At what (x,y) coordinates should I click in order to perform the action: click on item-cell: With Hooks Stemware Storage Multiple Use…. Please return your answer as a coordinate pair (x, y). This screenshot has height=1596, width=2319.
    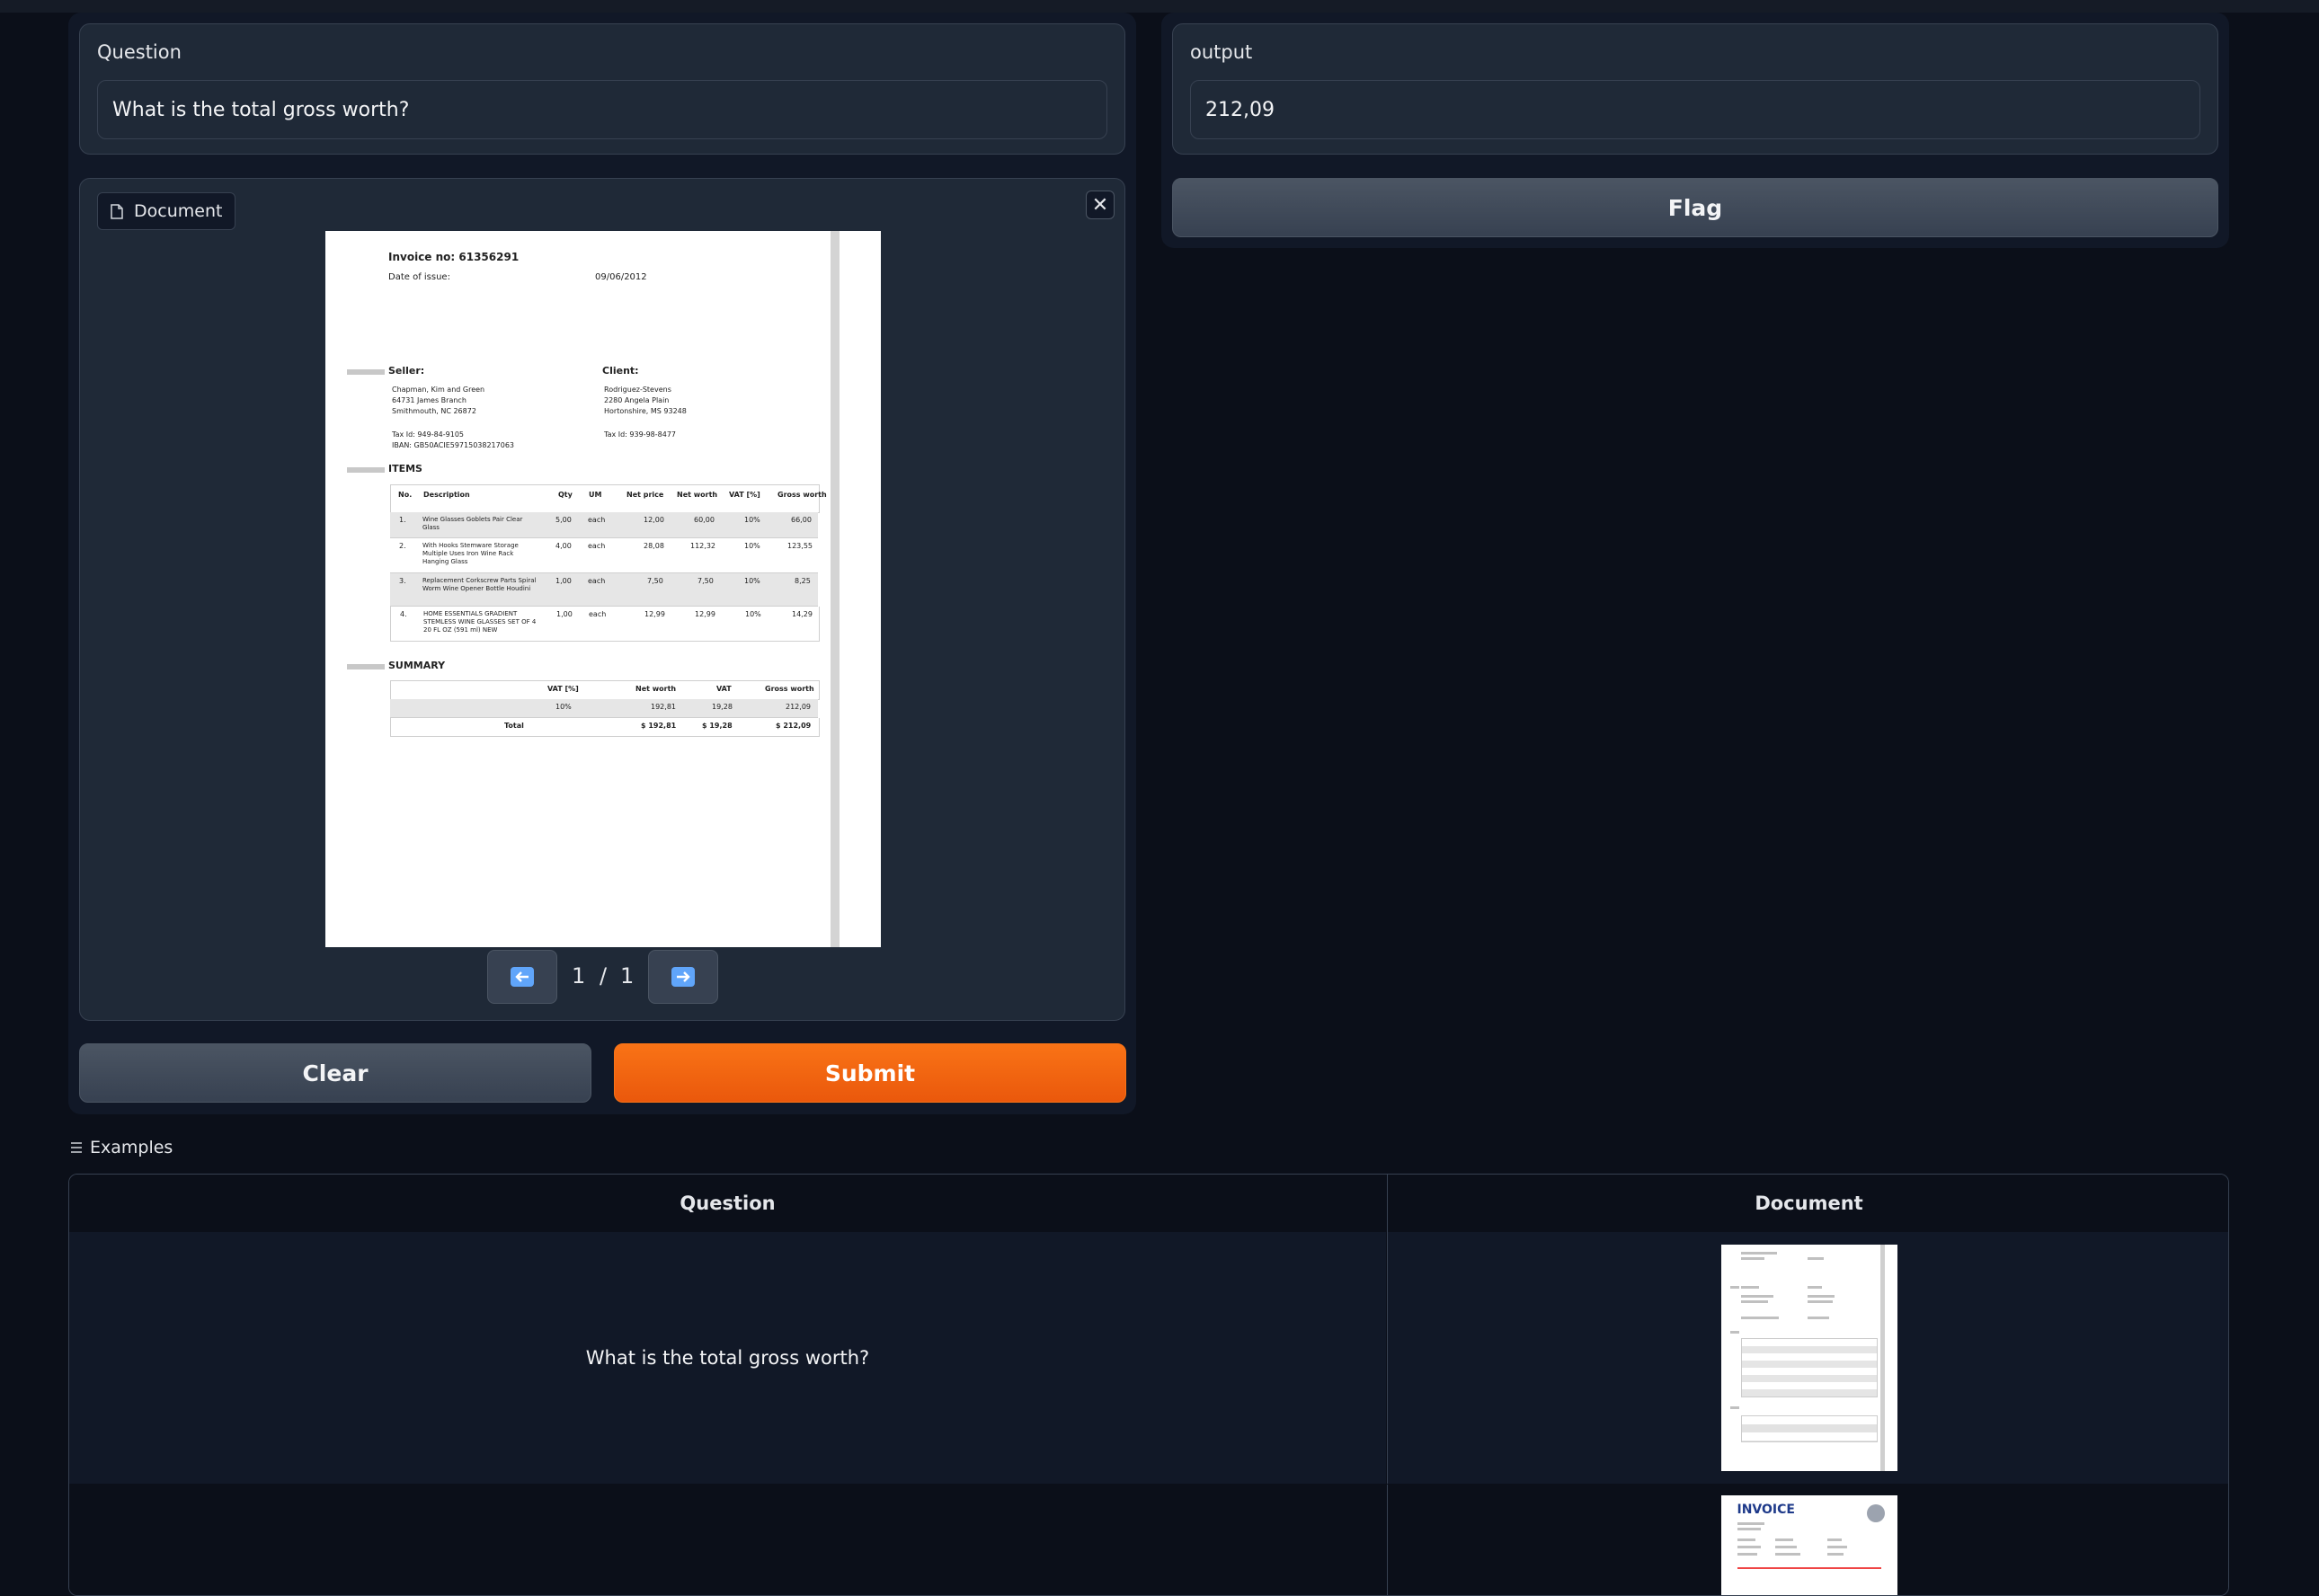
    Looking at the image, I should click on (470, 553).